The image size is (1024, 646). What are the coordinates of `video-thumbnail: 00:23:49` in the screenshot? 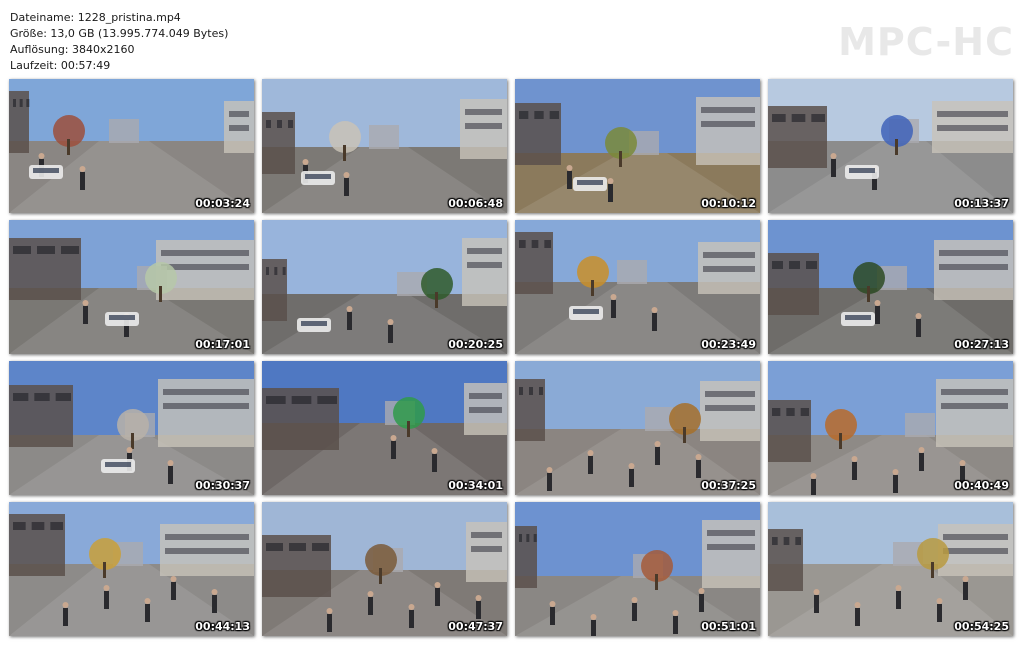 It's located at (637, 287).